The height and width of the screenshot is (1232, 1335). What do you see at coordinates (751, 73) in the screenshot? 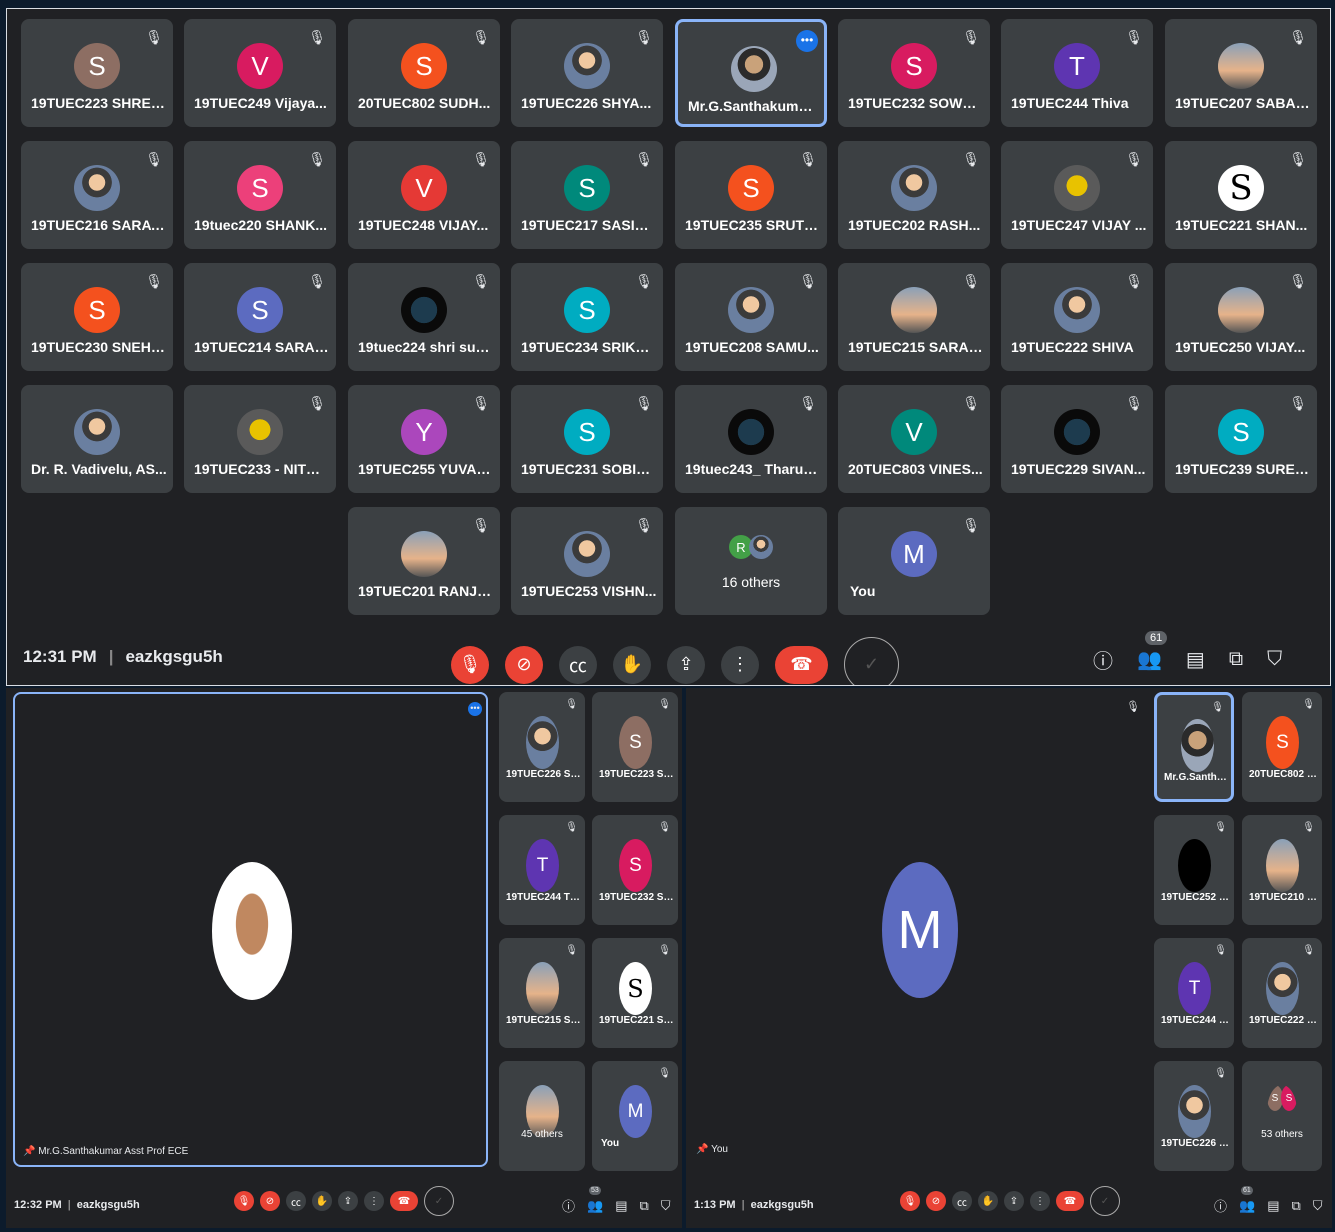
I see `participant-tile: Mr.G.Santhakumar... •••` at bounding box center [751, 73].